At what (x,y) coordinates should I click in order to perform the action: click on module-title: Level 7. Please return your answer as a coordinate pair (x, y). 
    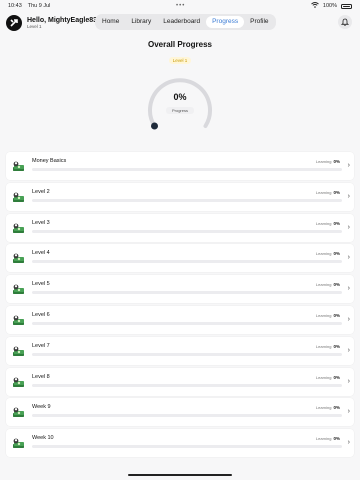
    Looking at the image, I should click on (41, 345).